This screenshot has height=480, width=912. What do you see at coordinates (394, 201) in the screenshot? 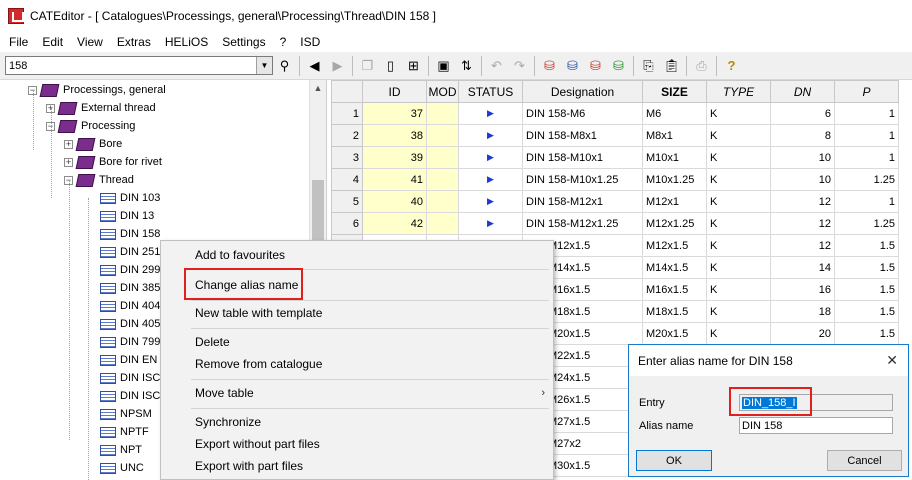
I see `cell-id: 40` at bounding box center [394, 201].